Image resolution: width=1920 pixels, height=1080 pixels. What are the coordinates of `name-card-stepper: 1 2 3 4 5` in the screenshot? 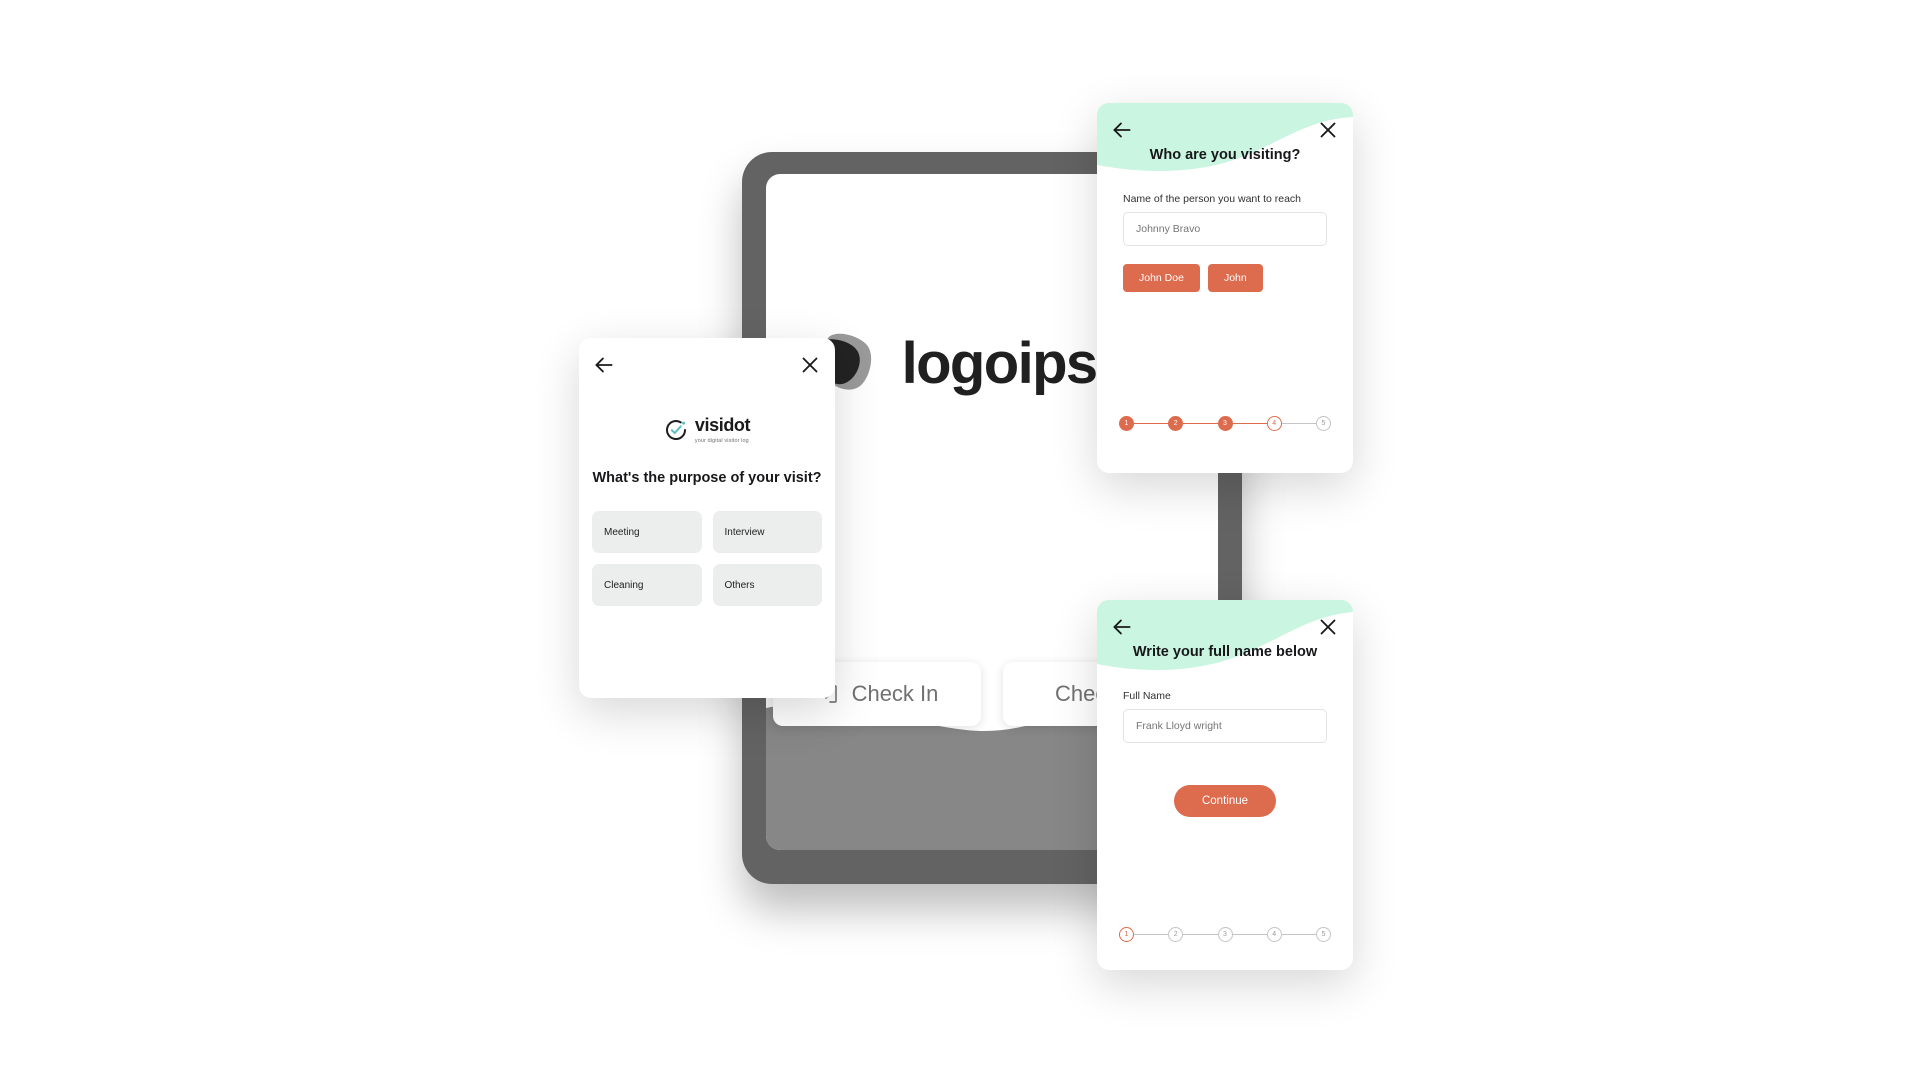 It's located at (1225, 934).